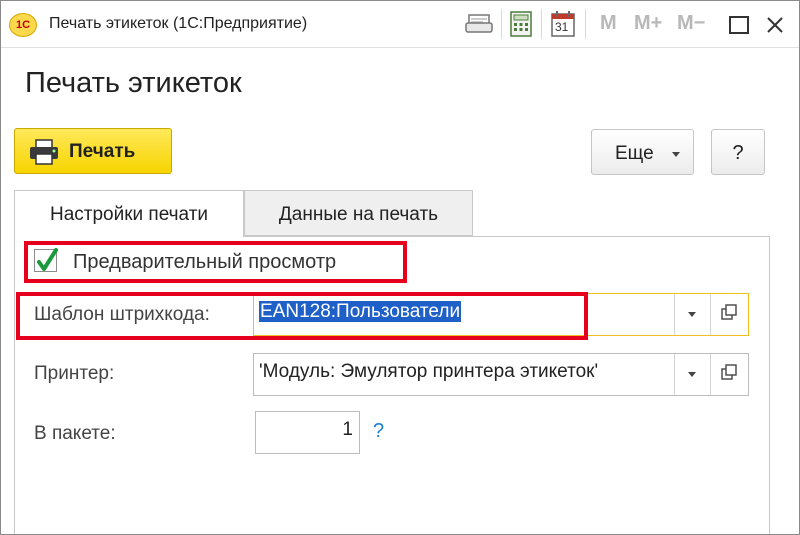 The height and width of the screenshot is (535, 800). I want to click on calendar-icon: 31, so click(563, 24).